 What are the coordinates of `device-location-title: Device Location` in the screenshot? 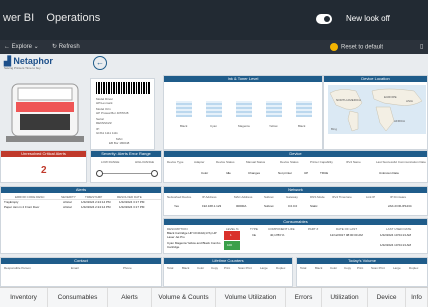 It's located at (375, 79).